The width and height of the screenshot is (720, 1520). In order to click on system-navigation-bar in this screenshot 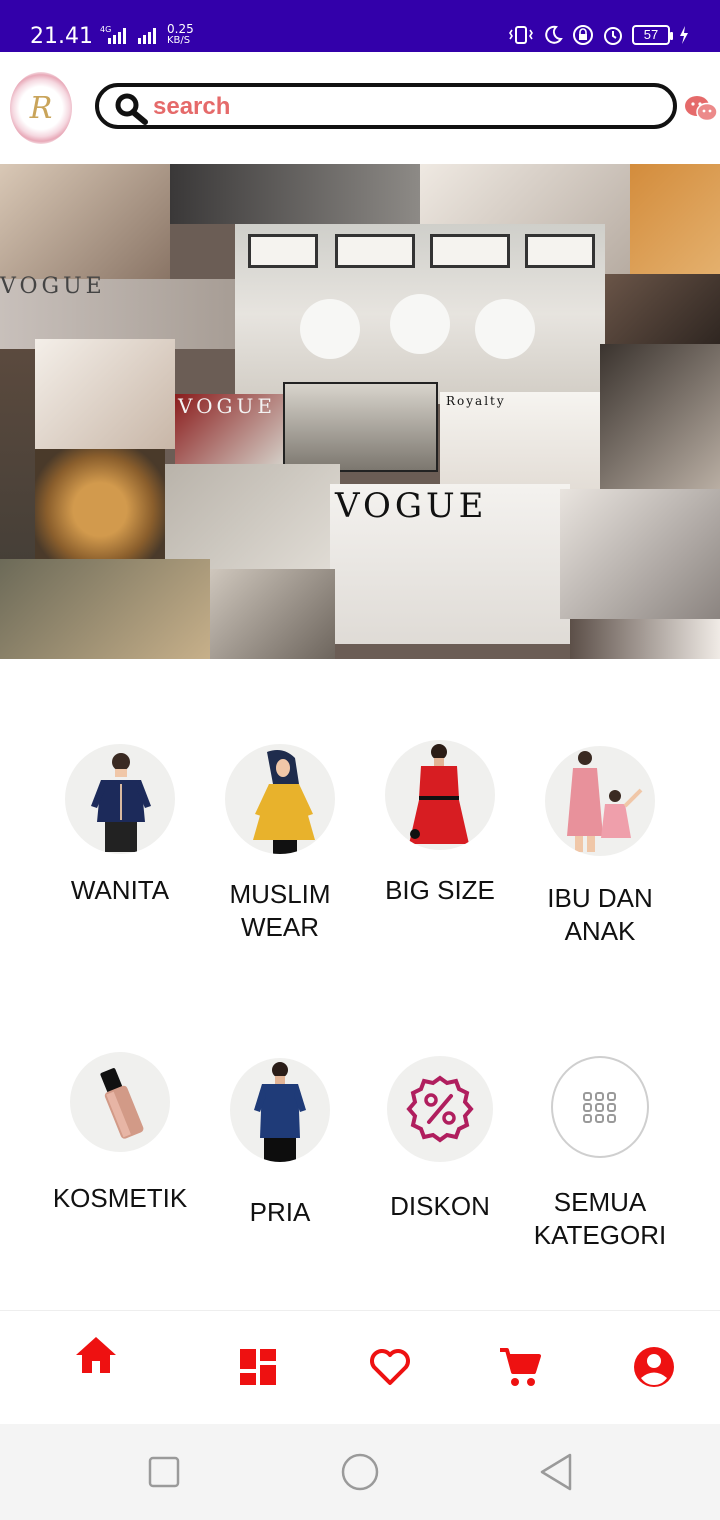, I will do `click(360, 1472)`.